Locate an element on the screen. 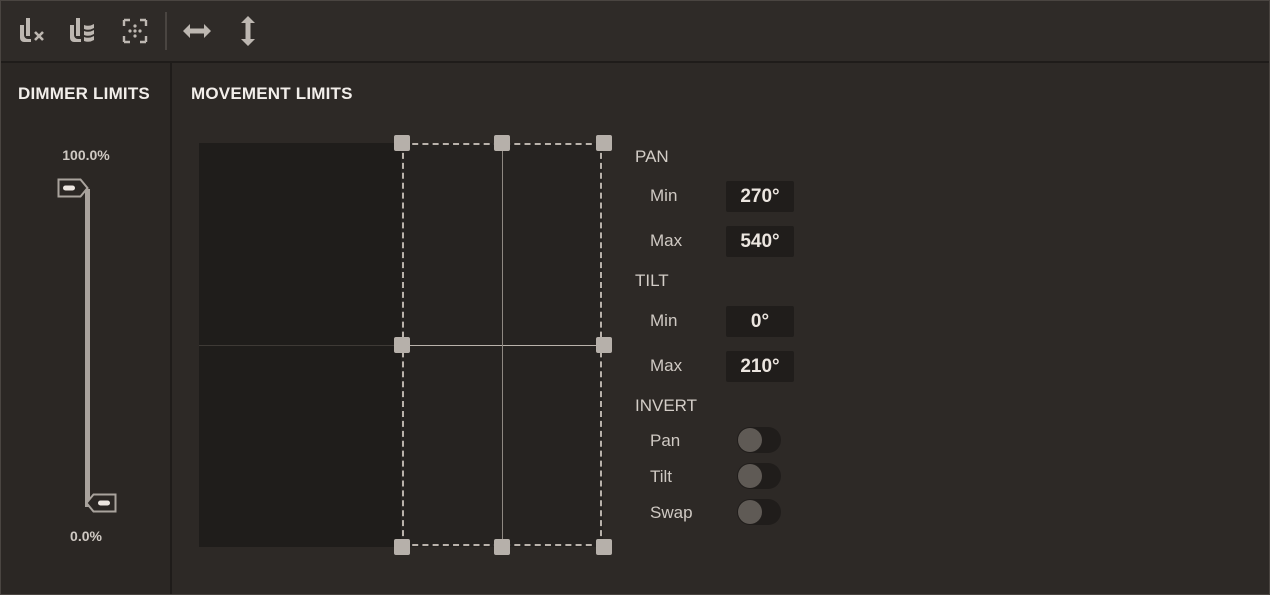 This screenshot has width=1270, height=595. invert-pan-label: Pan is located at coordinates (665, 440).